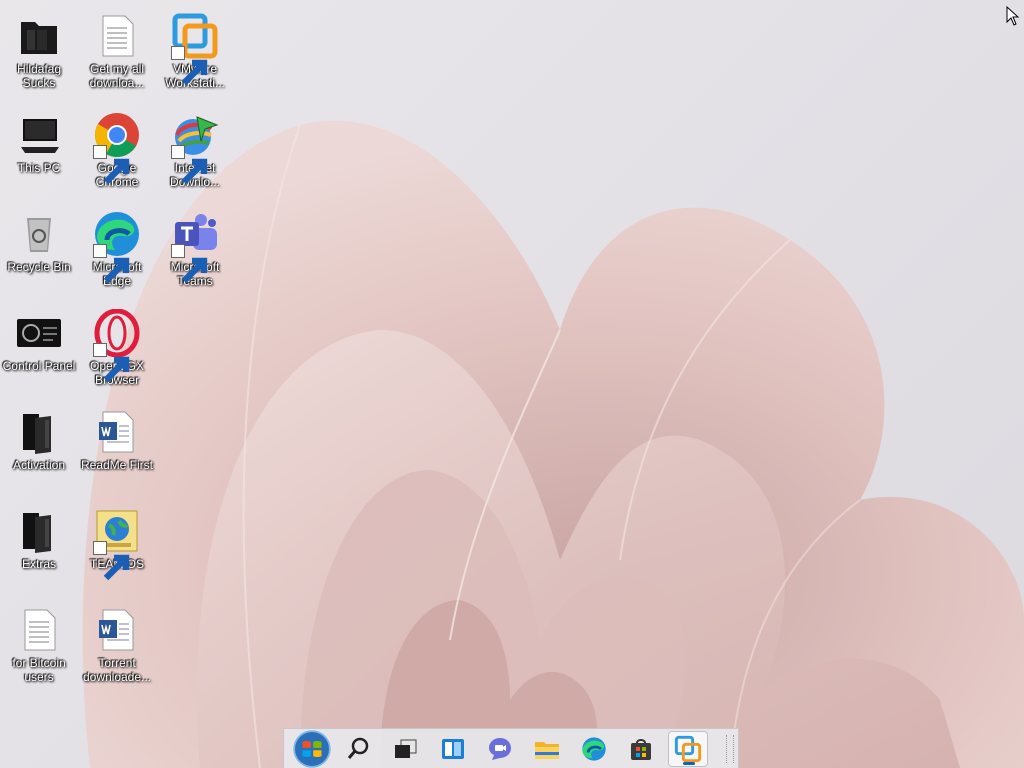 This screenshot has width=1024, height=768. I want to click on taskbar, so click(511, 748).